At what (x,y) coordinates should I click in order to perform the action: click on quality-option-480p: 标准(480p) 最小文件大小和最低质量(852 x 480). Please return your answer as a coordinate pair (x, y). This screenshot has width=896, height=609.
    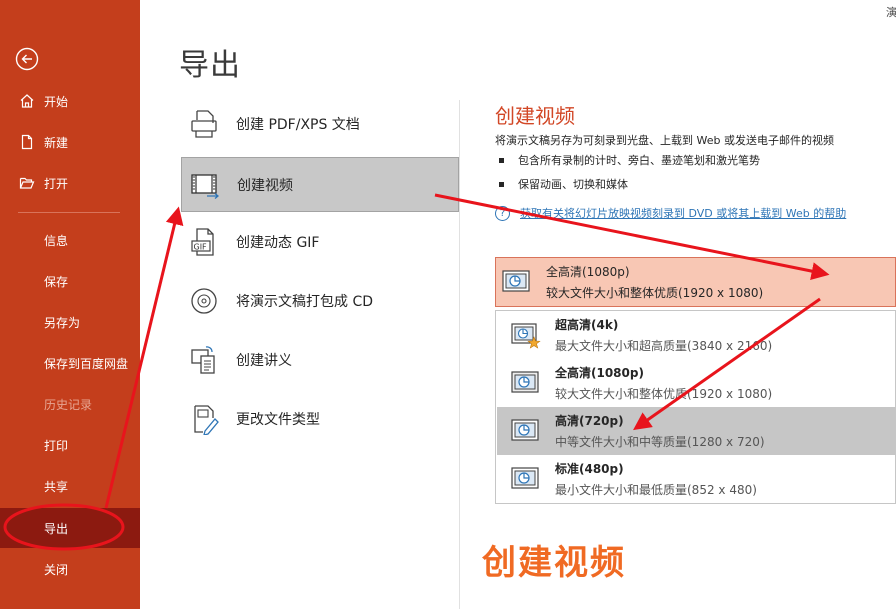
    Looking at the image, I should click on (696, 479).